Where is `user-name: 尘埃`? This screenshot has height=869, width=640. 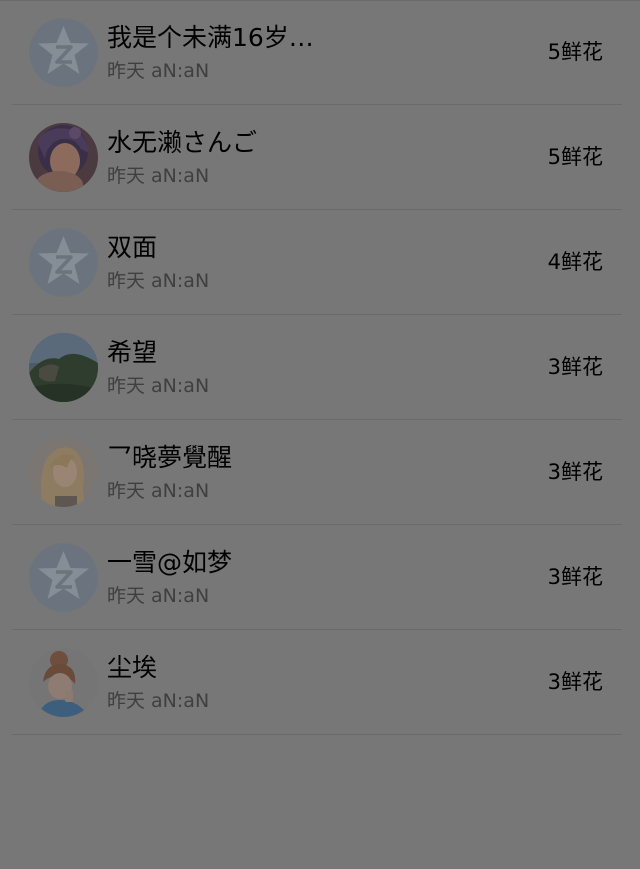
user-name: 尘埃 is located at coordinates (132, 667).